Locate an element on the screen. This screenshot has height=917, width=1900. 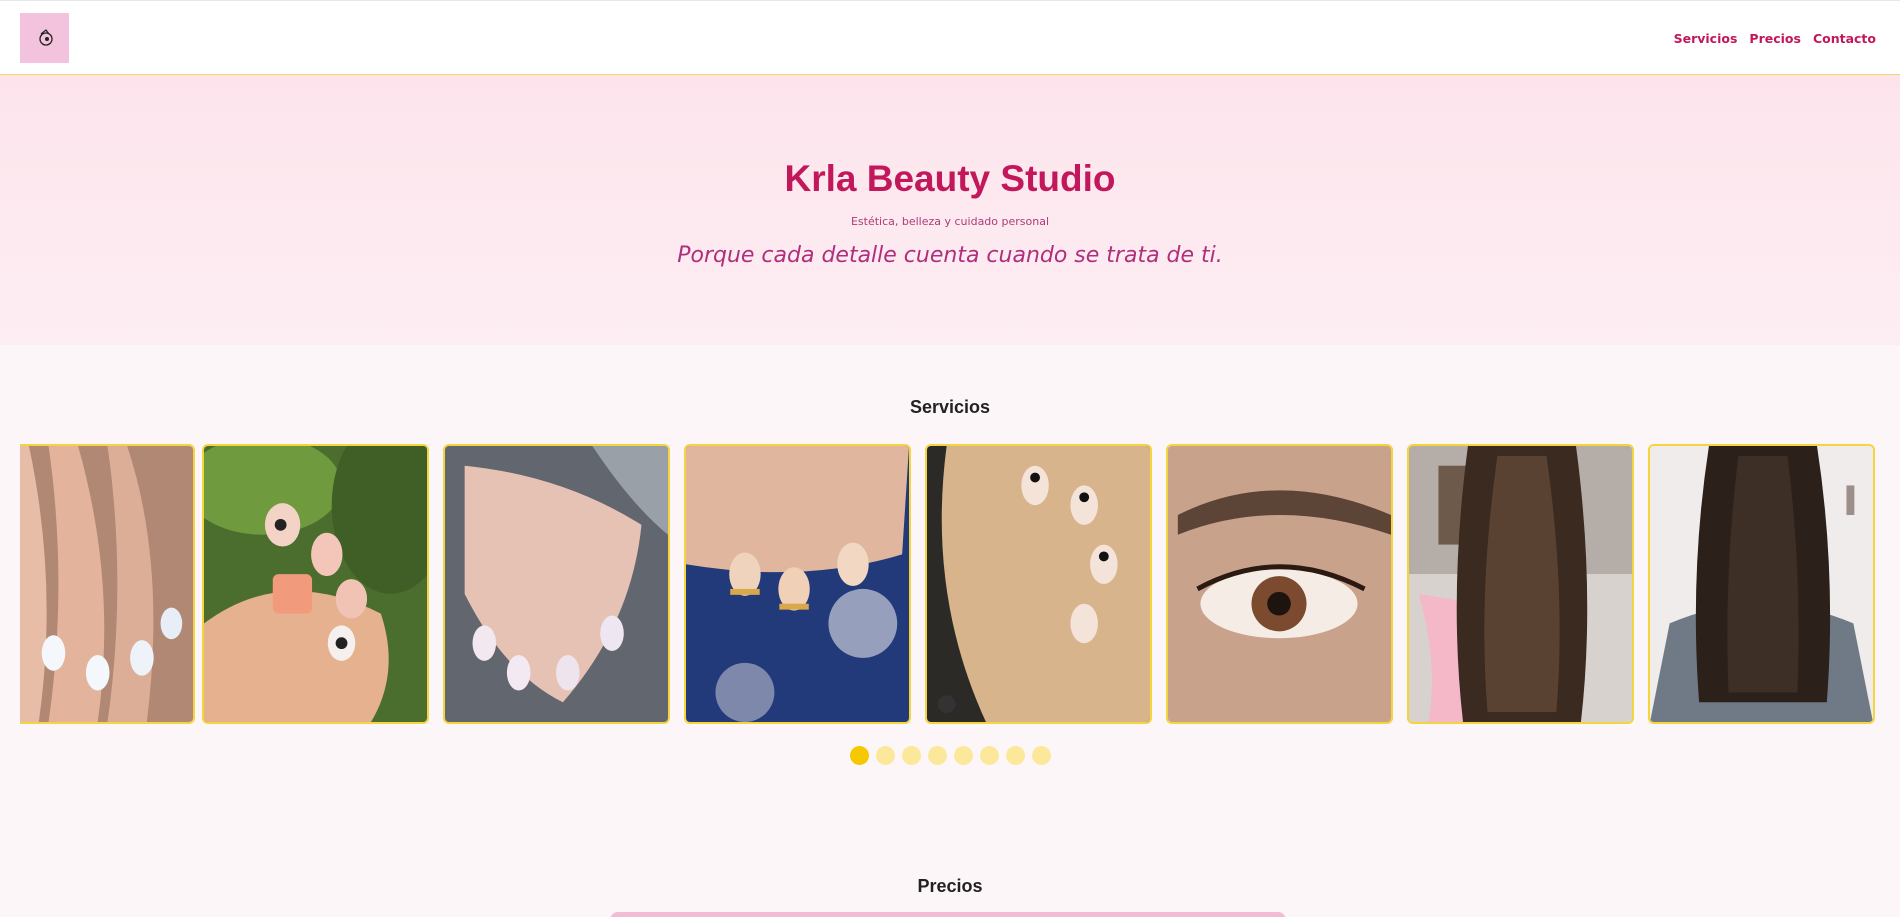
straight-hair-back-photo-icon is located at coordinates (1761, 584).